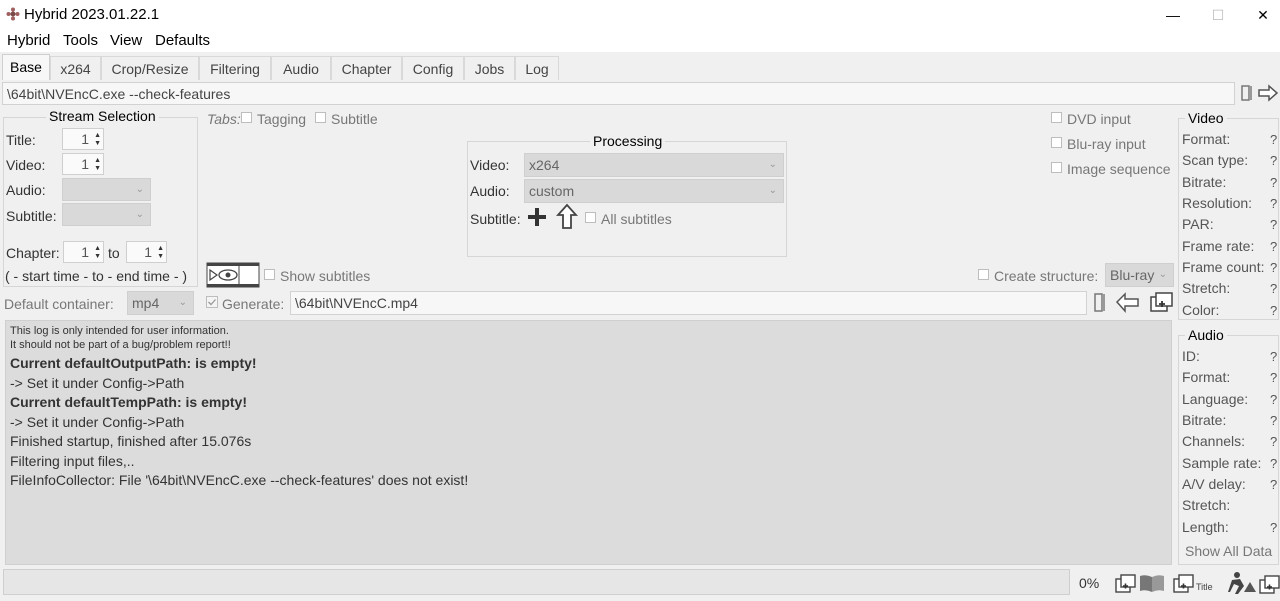  I want to click on menu-view: View, so click(126, 40).